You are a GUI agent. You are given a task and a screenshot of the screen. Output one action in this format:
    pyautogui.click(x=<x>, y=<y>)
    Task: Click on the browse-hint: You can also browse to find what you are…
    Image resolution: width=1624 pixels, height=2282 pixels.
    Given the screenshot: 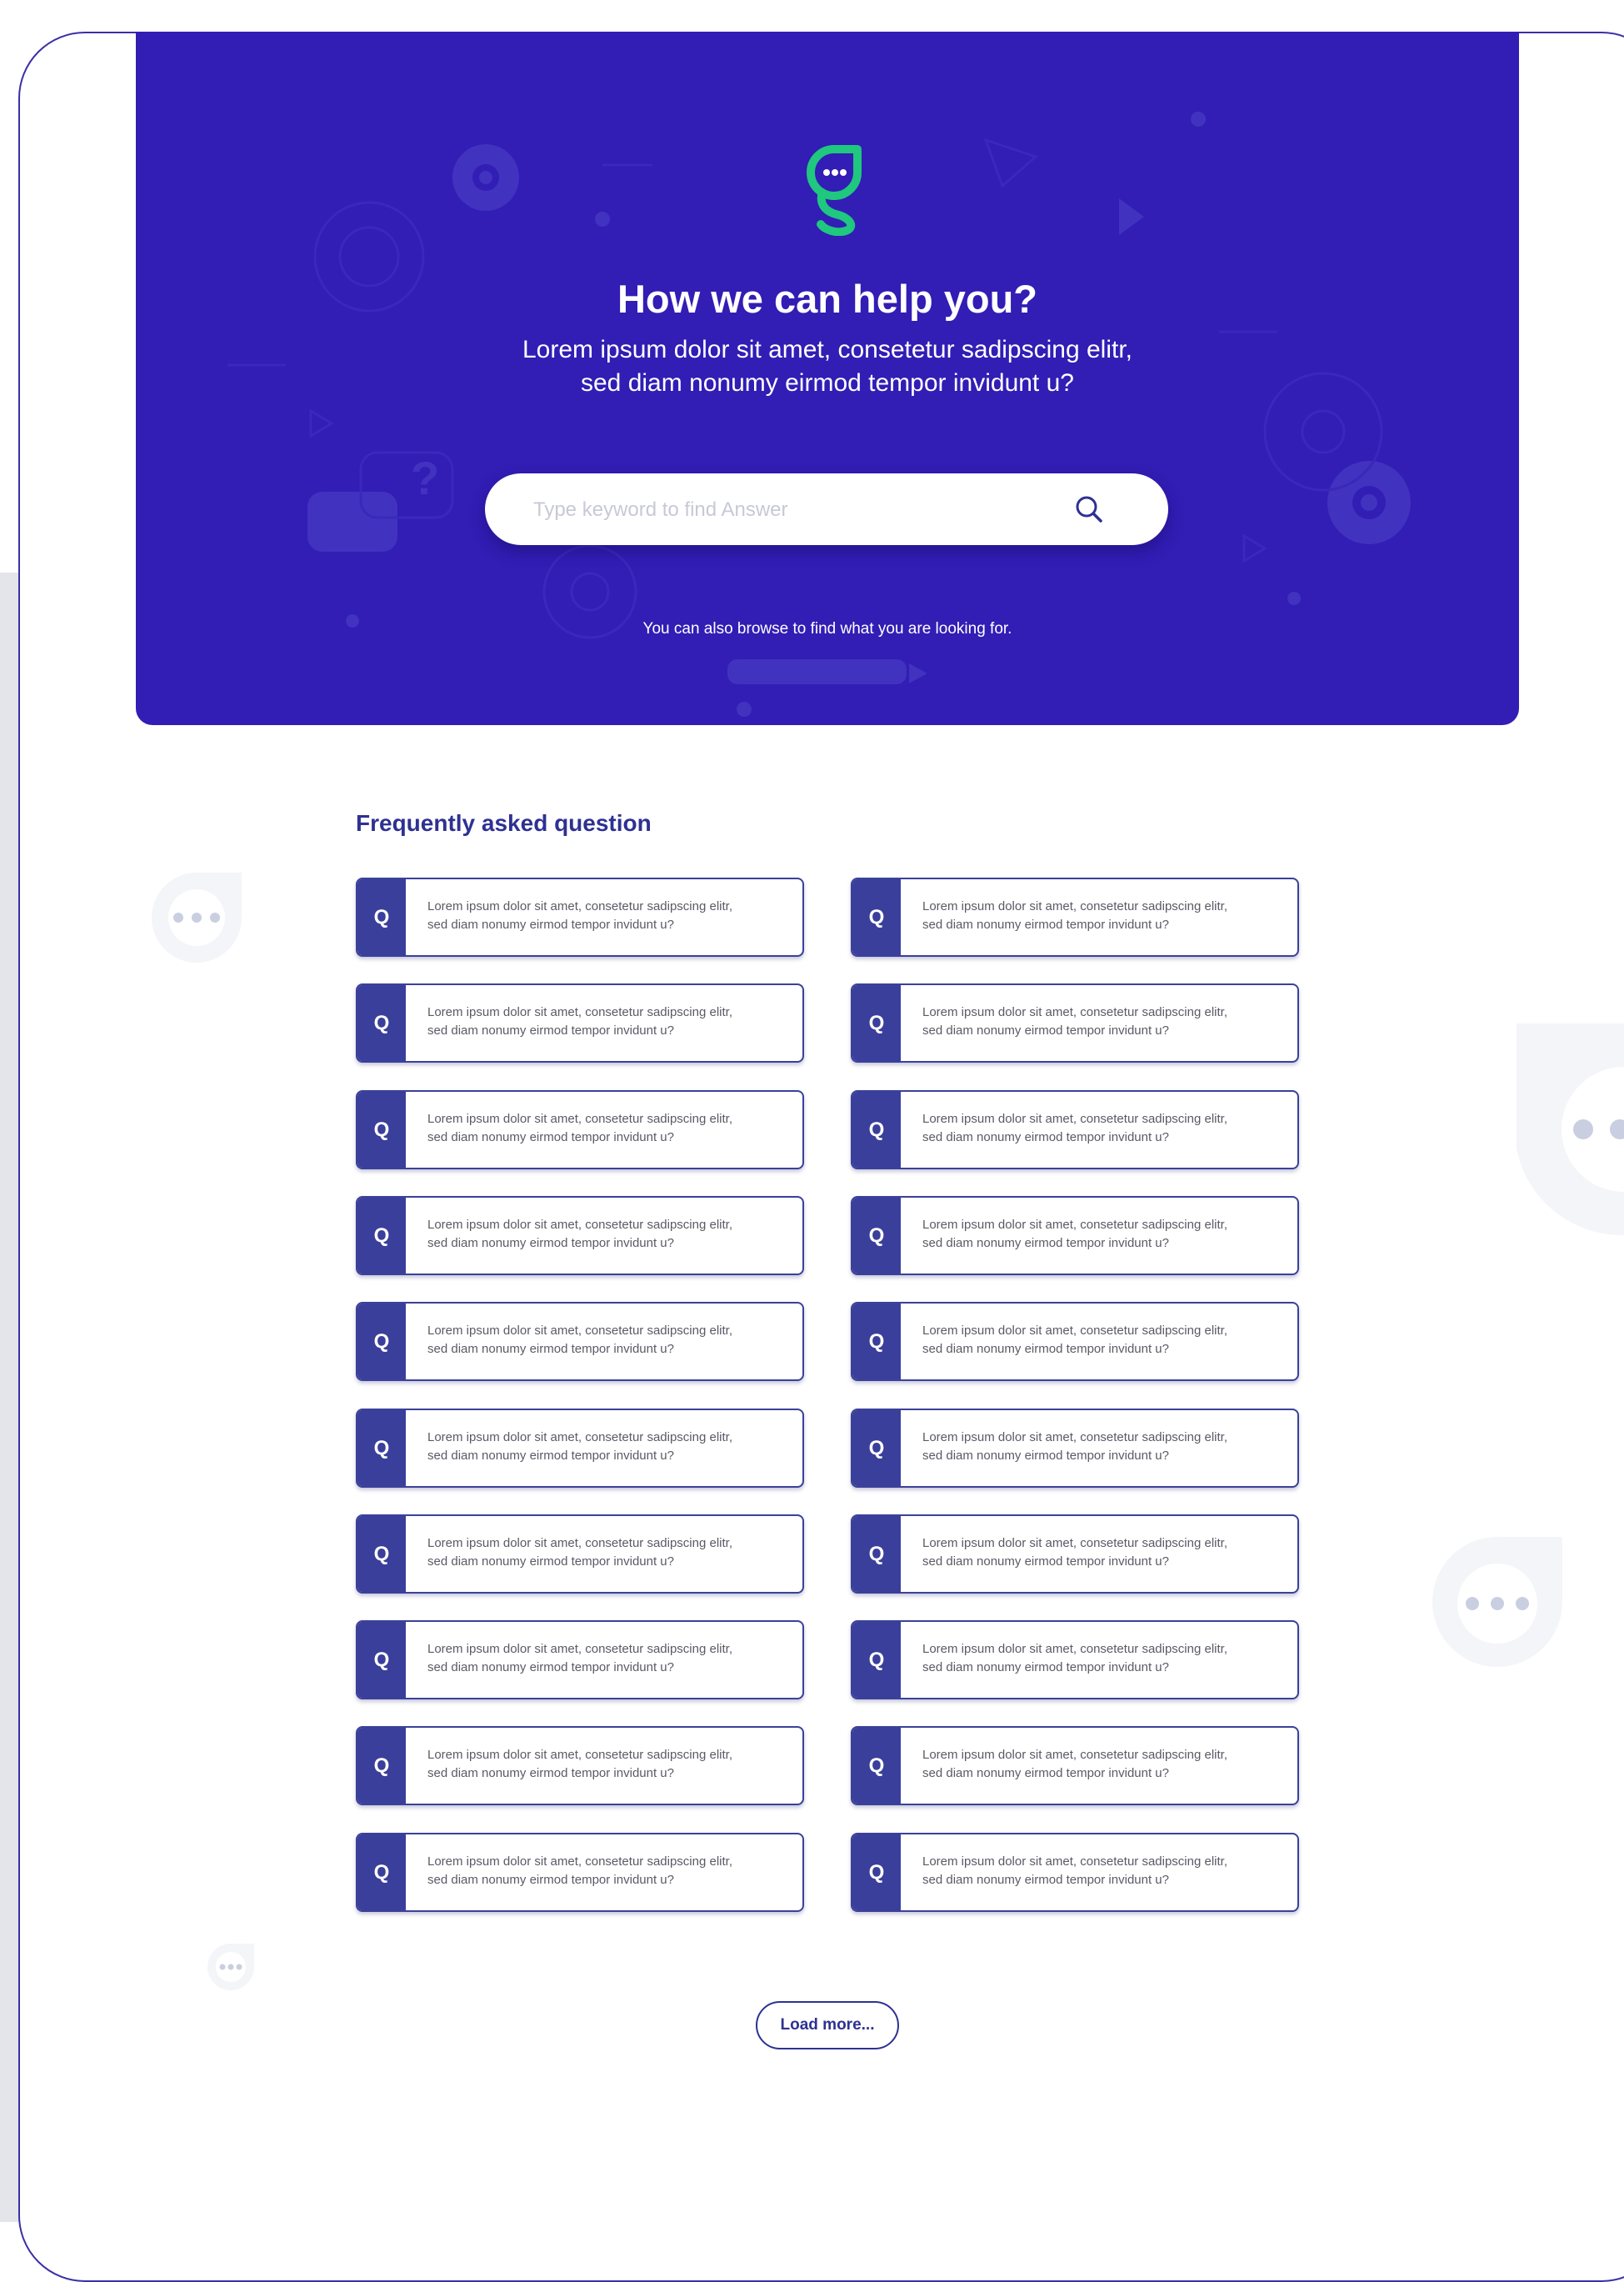 What is the action you would take?
    pyautogui.click(x=827, y=629)
    